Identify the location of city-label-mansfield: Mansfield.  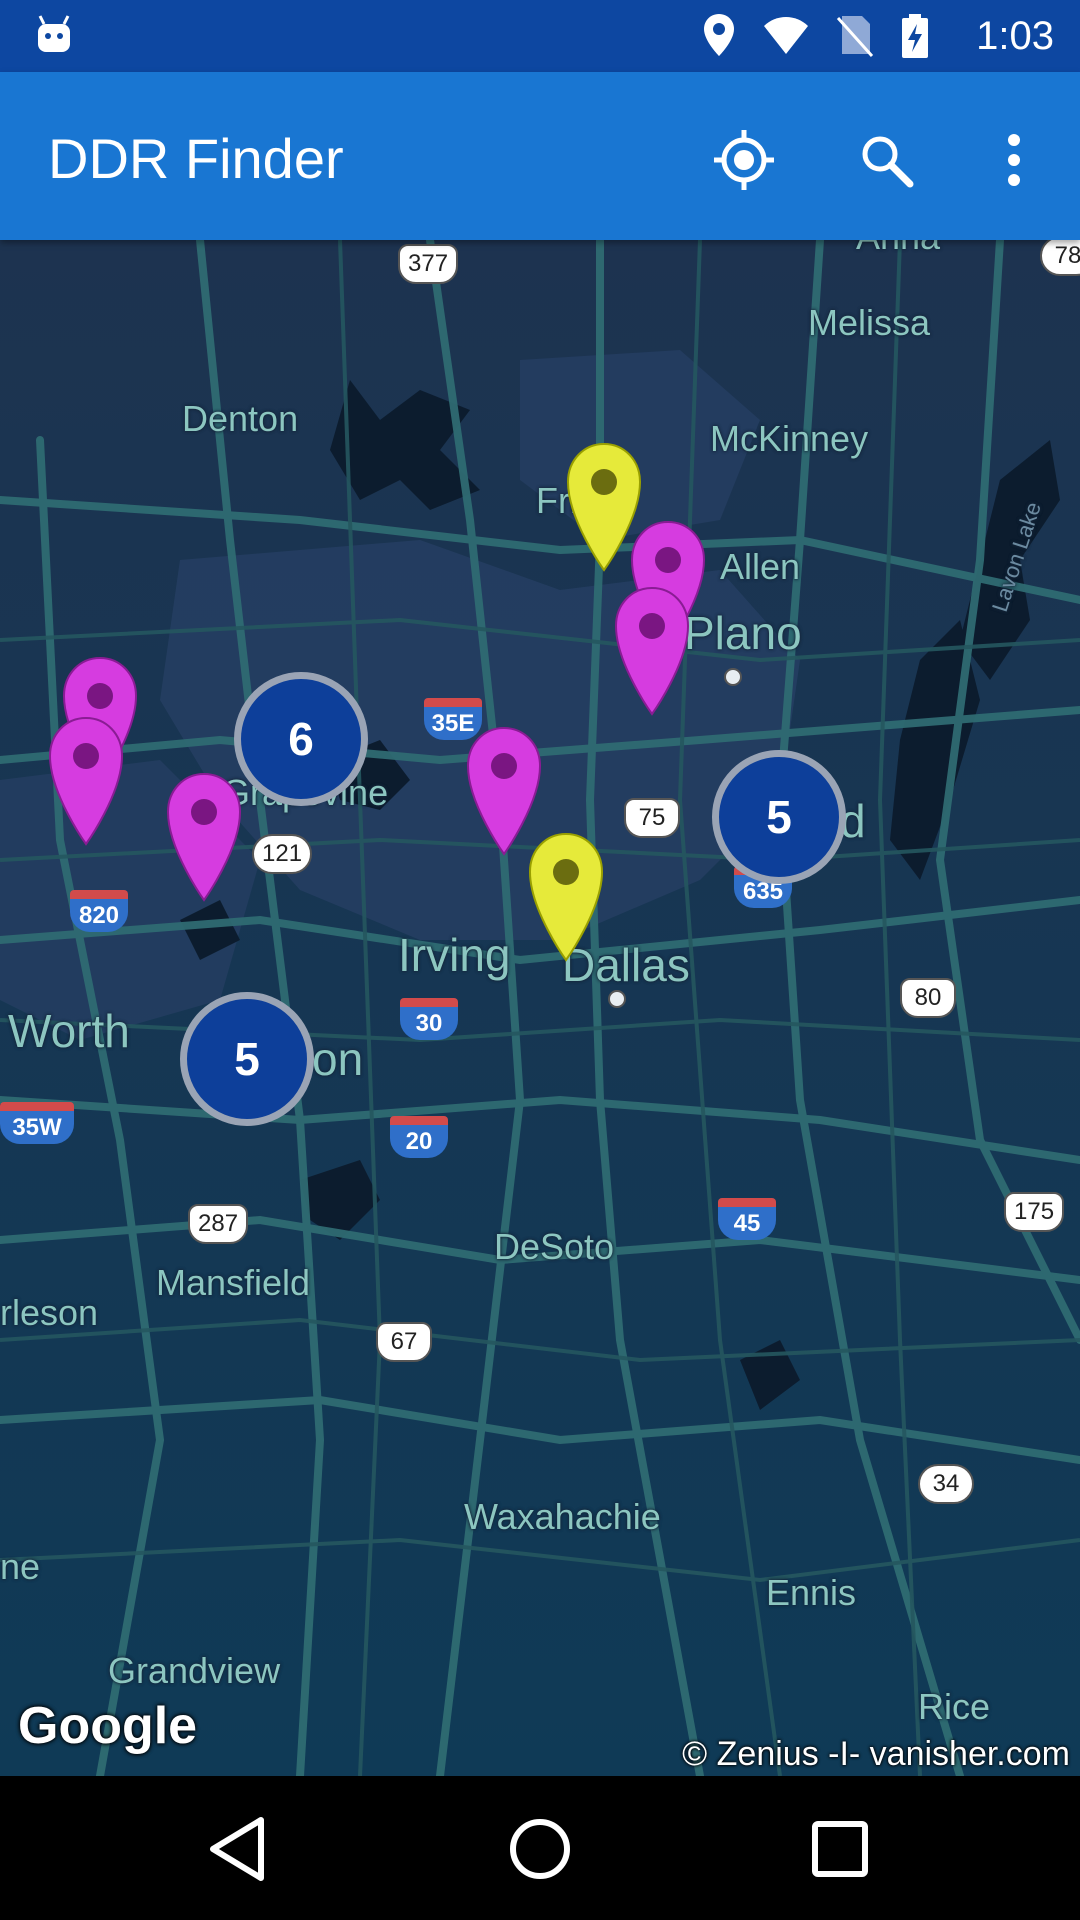
(233, 1282).